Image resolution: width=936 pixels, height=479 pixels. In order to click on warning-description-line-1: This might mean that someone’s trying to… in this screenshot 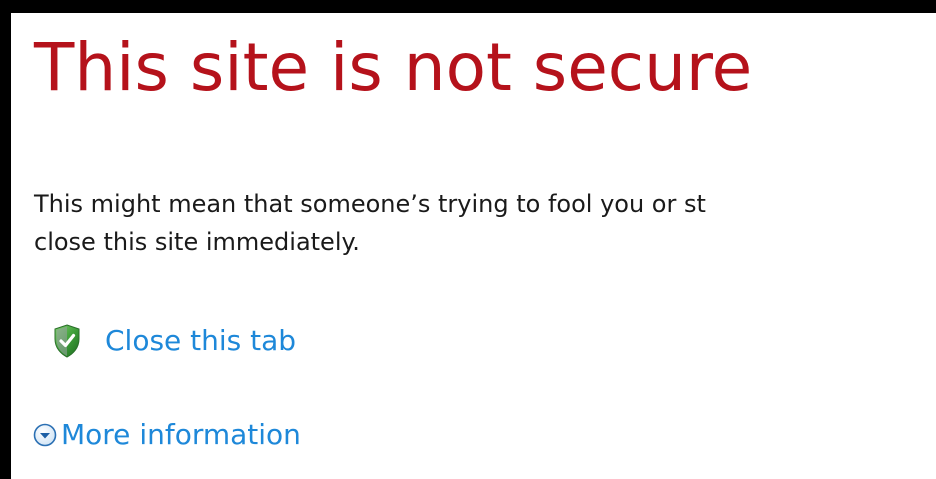, I will do `click(370, 204)`.